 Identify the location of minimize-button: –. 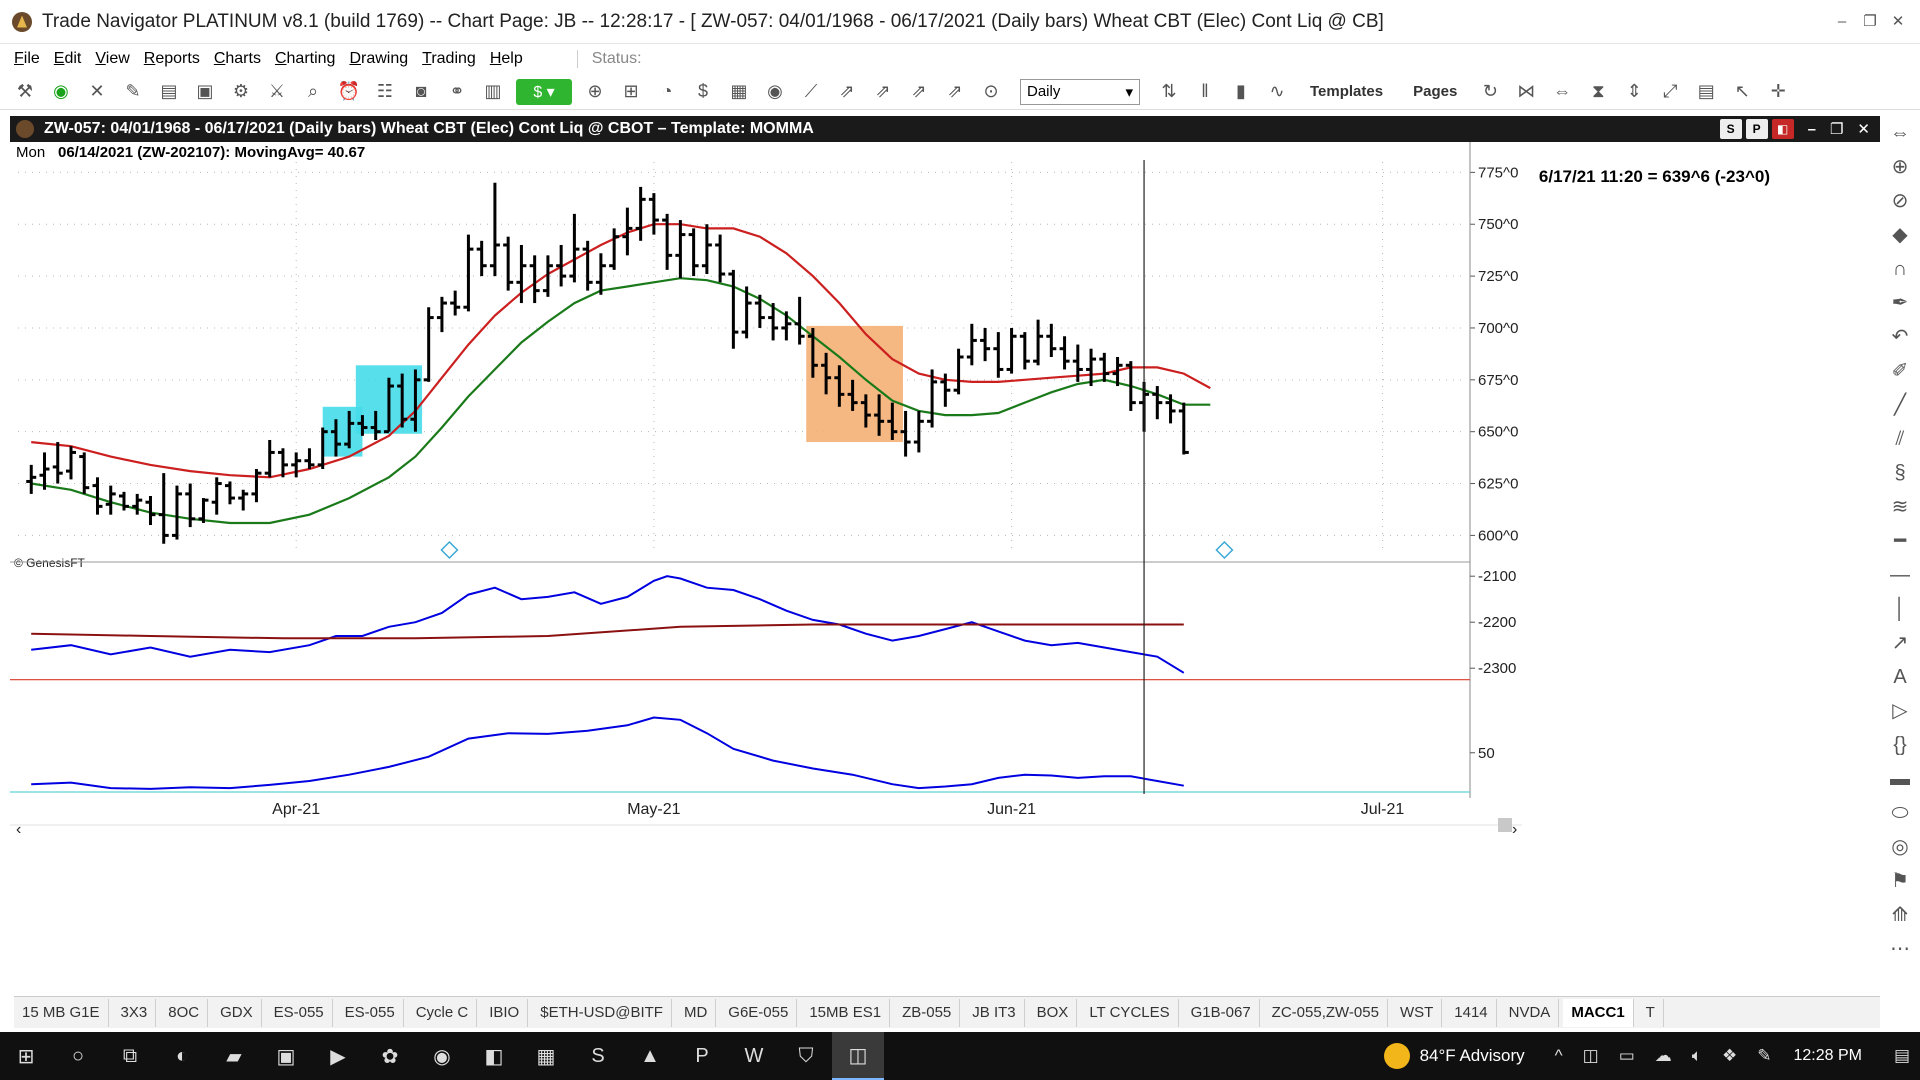
(1842, 22).